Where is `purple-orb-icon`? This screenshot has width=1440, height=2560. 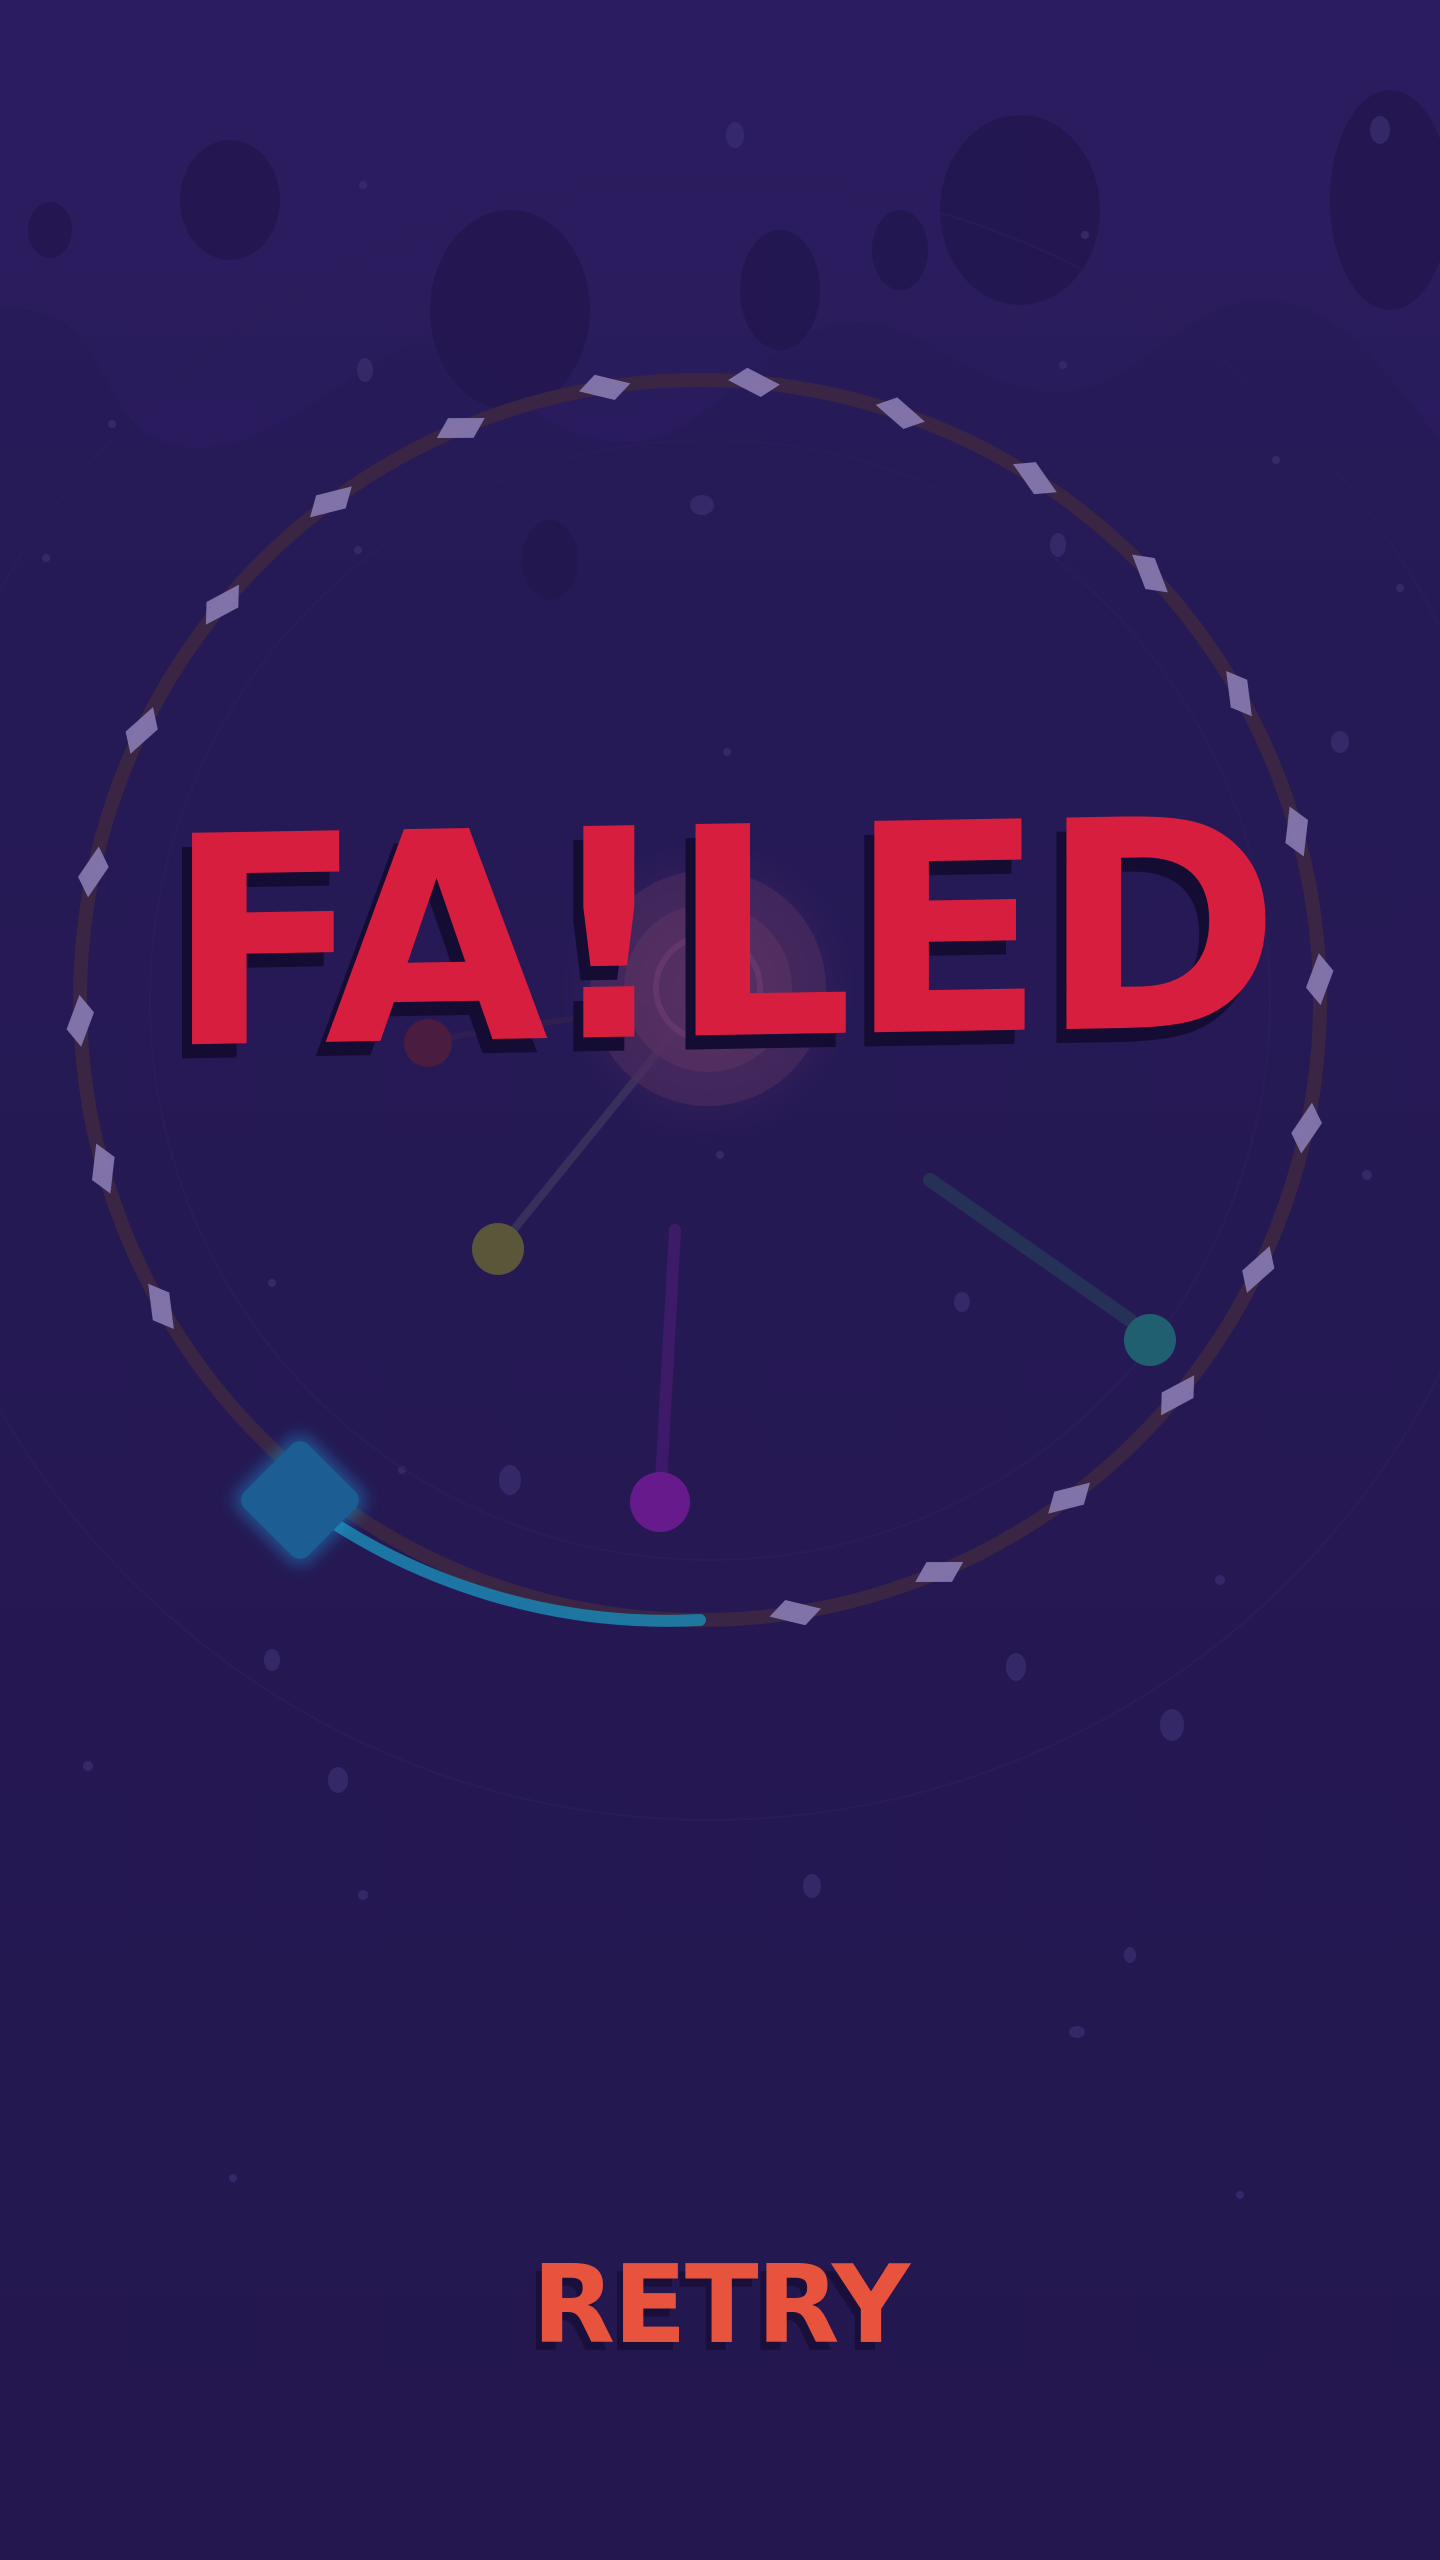 purple-orb-icon is located at coordinates (660, 1502).